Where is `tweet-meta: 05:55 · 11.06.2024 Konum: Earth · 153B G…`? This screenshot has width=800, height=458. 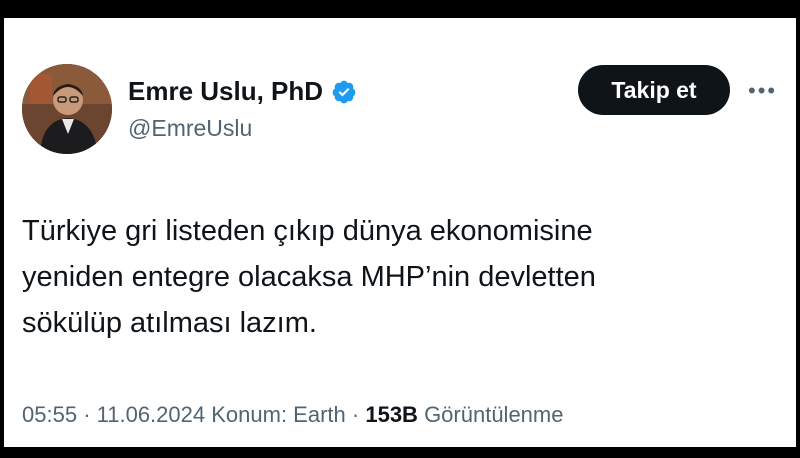
tweet-meta: 05:55 · 11.06.2024 Konum: Earth · 153B G… is located at coordinates (292, 415).